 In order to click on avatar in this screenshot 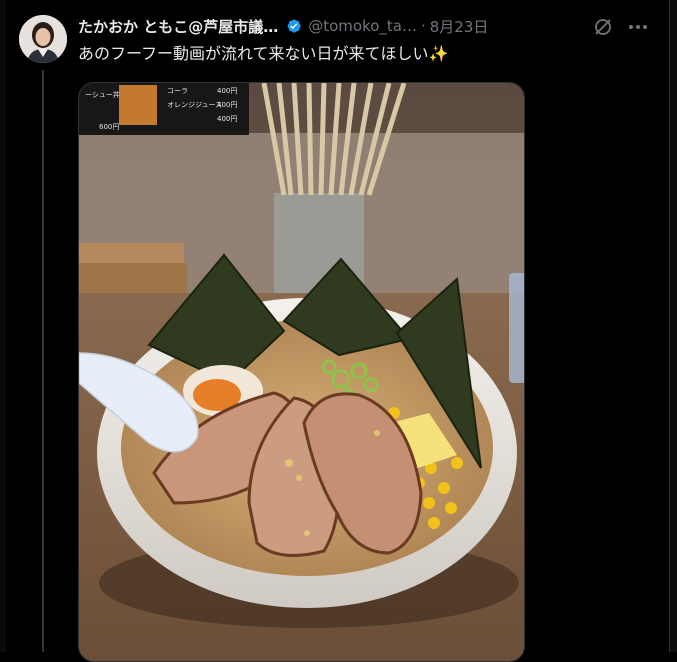, I will do `click(43, 39)`.